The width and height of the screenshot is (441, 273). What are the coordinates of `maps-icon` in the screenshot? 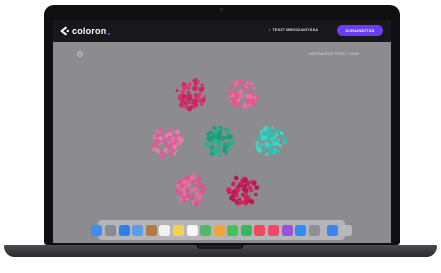 It's located at (206, 230).